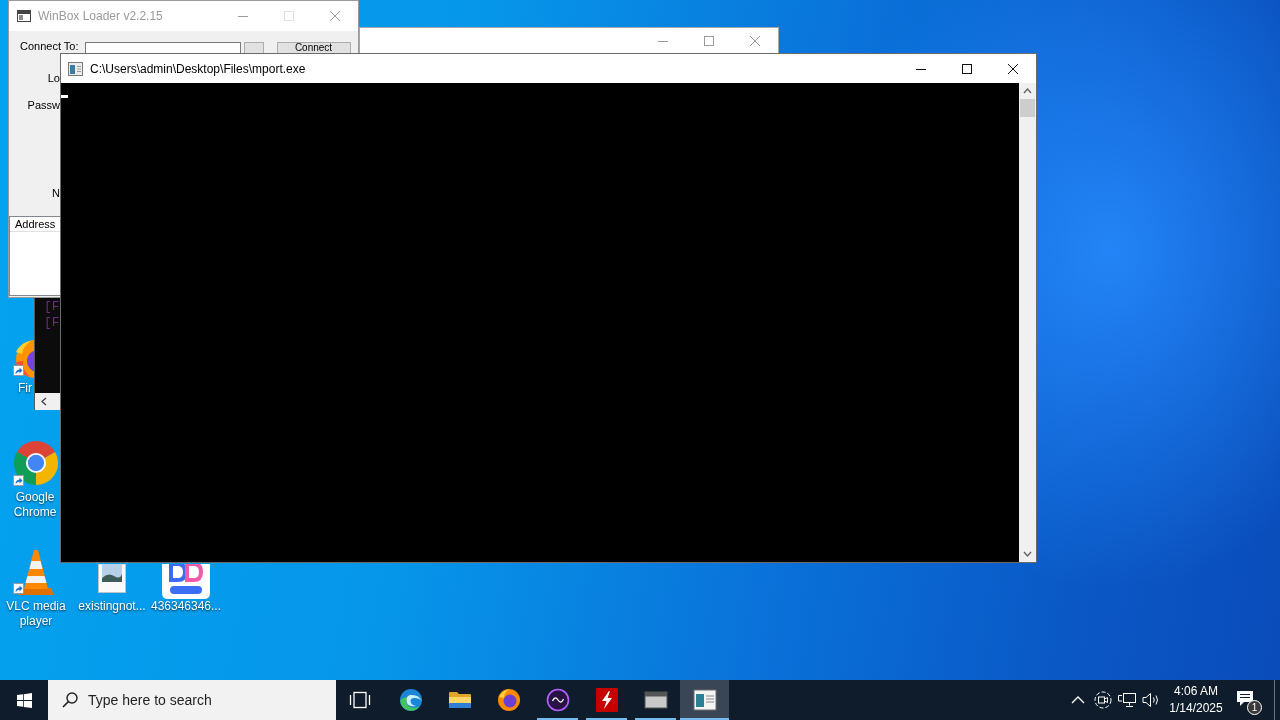 The height and width of the screenshot is (720, 1280). I want to click on windows-logo-icon, so click(24, 700).